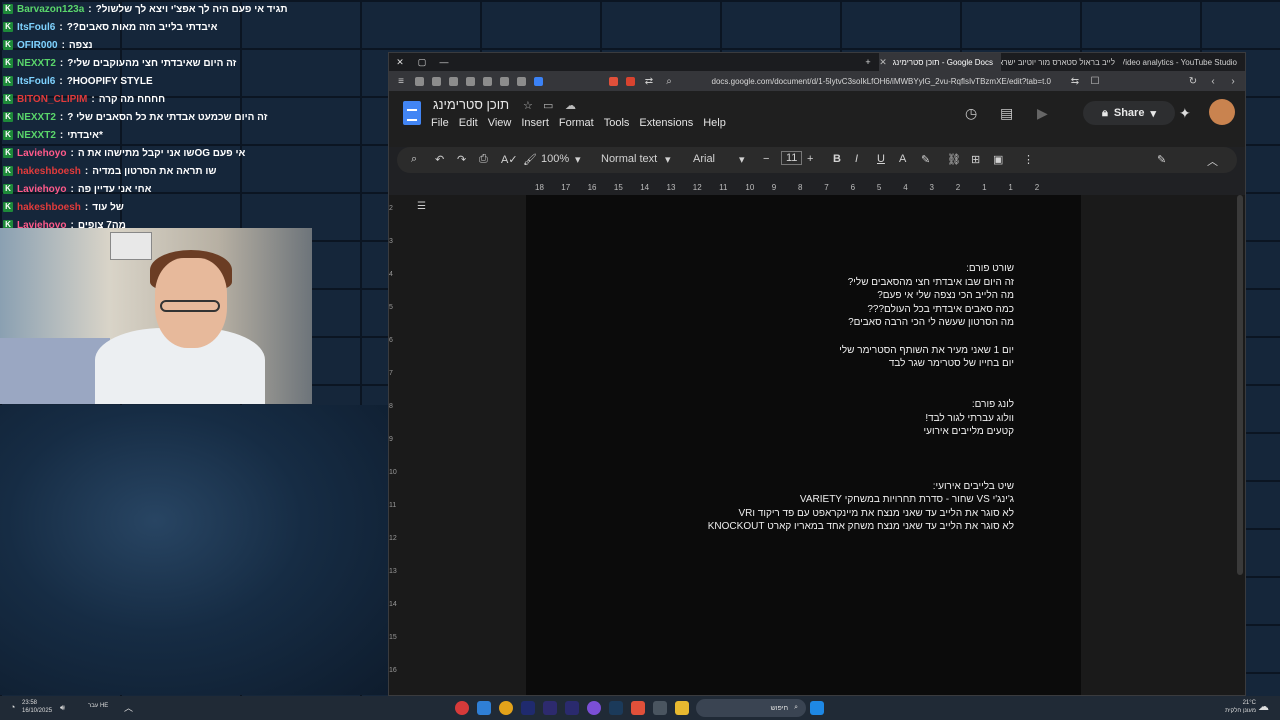 This screenshot has height=720, width=1280. What do you see at coordinates (528, 708) in the screenshot?
I see `after-effects-icon` at bounding box center [528, 708].